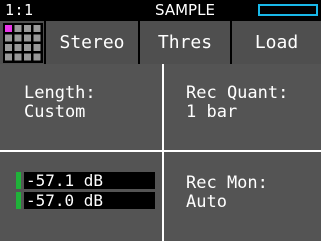  Describe the element at coordinates (60, 93) in the screenshot. I see `length-label: Length:` at that location.